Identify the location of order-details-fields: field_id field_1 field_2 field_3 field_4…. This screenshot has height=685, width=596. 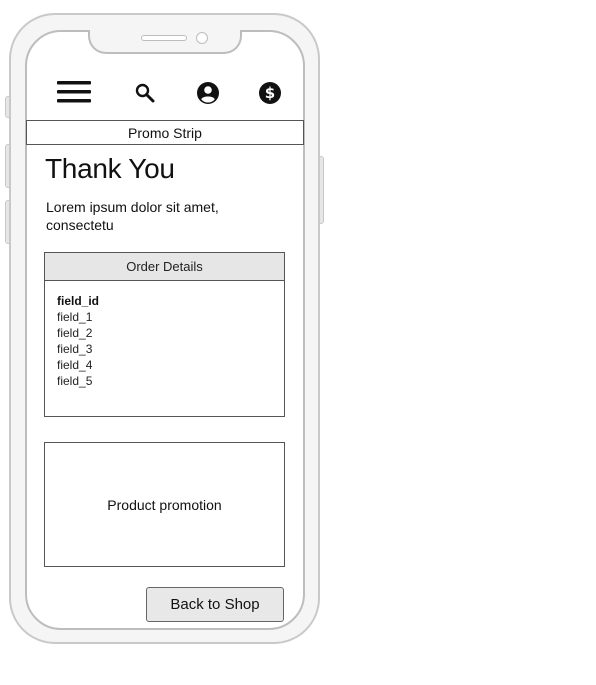
(164, 335).